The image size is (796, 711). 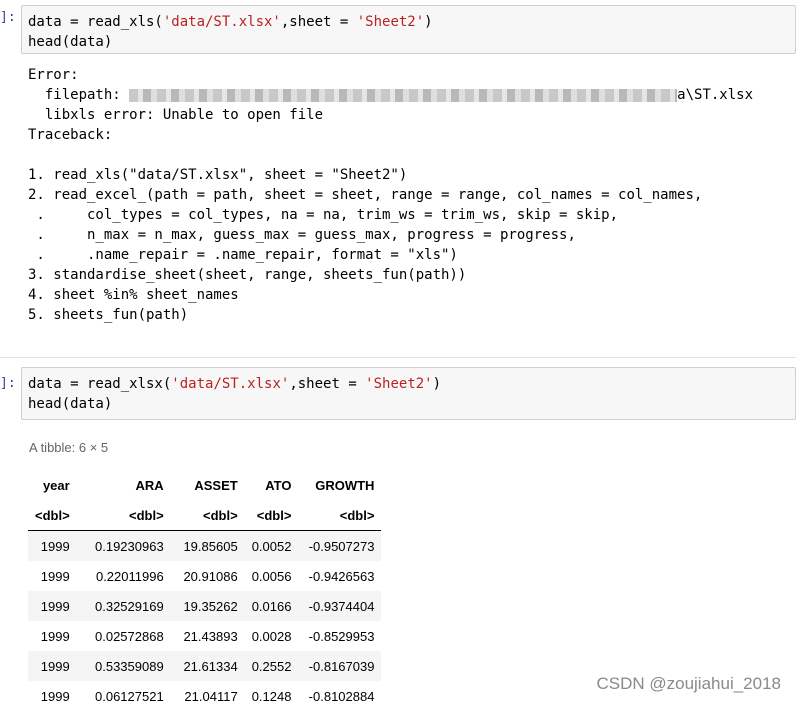 I want to click on table-type-row: <dbl> <dbl> <dbl> <dbl> <dbl>, so click(x=205, y=516).